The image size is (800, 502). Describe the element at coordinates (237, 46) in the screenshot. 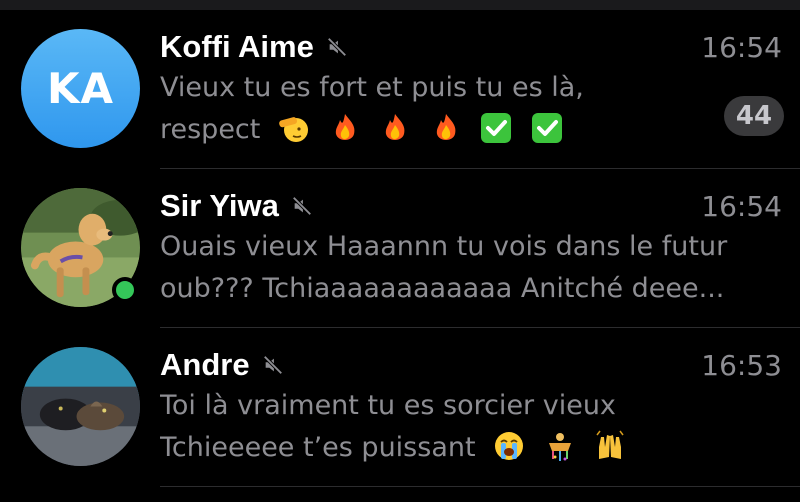

I see `chat-name: Koffi Aime` at that location.